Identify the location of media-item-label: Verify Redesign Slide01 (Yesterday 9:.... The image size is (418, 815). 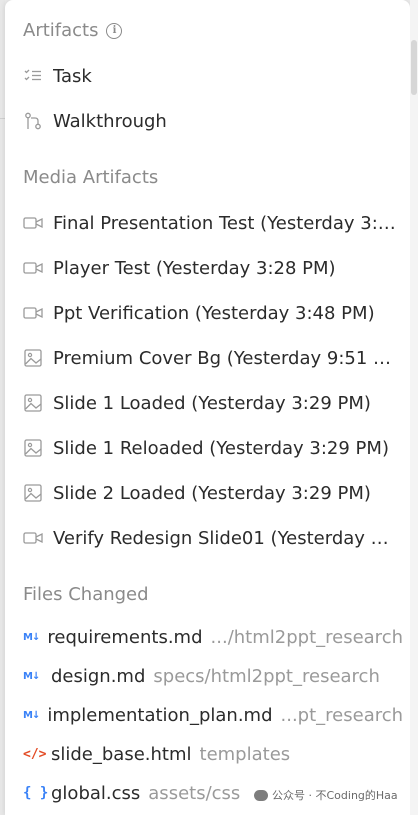
(225, 538).